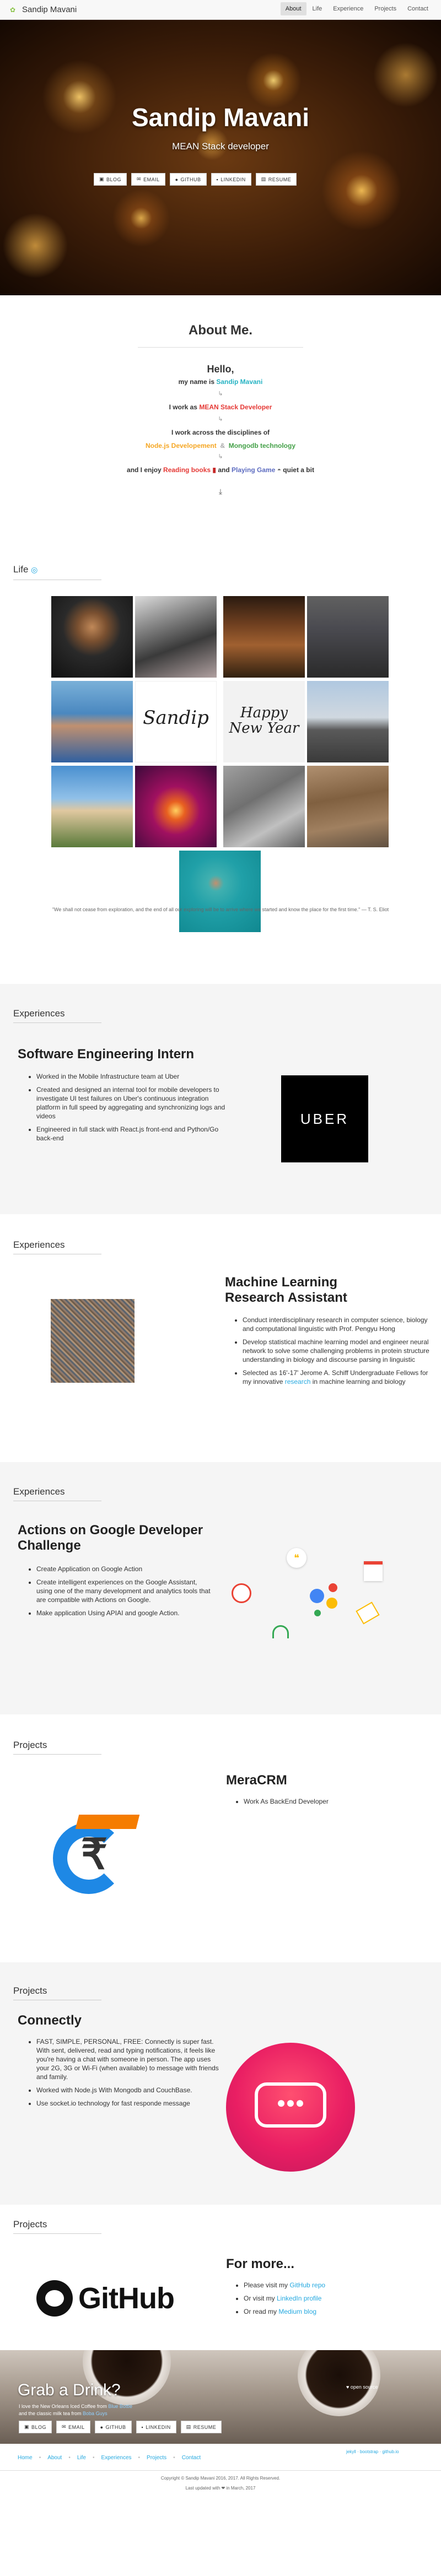 Image resolution: width=441 pixels, height=2576 pixels. I want to click on nav-about: About, so click(293, 8).